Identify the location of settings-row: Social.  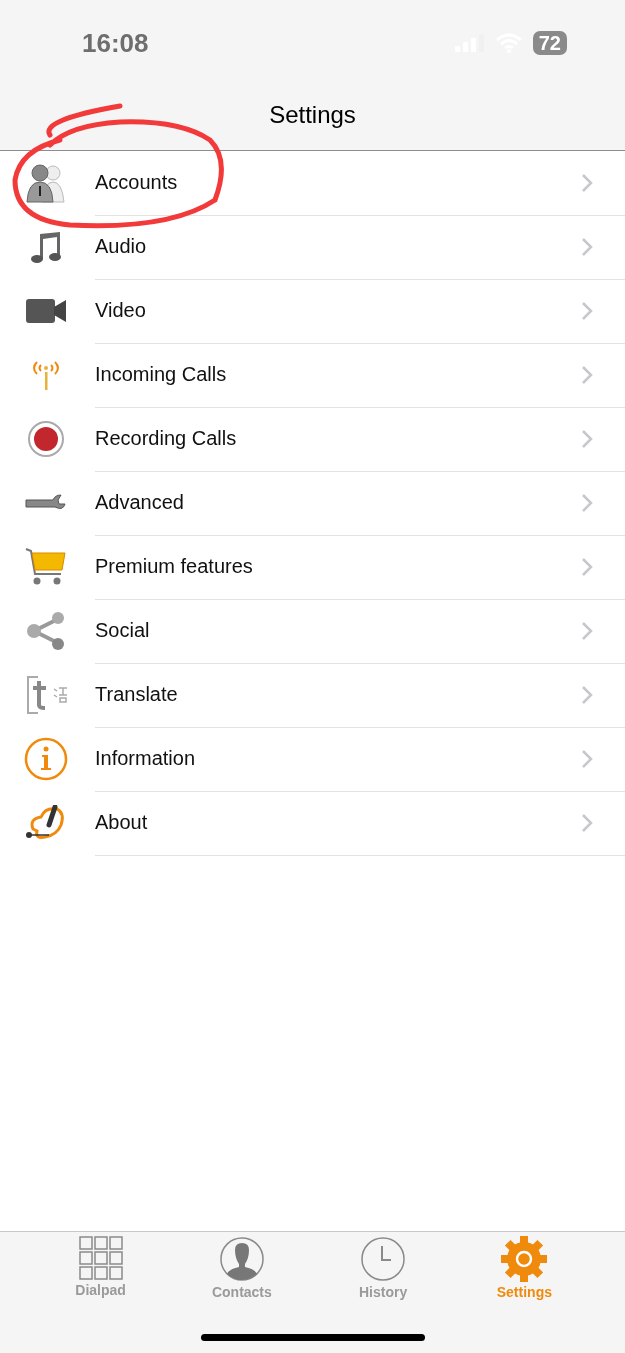
(312, 631).